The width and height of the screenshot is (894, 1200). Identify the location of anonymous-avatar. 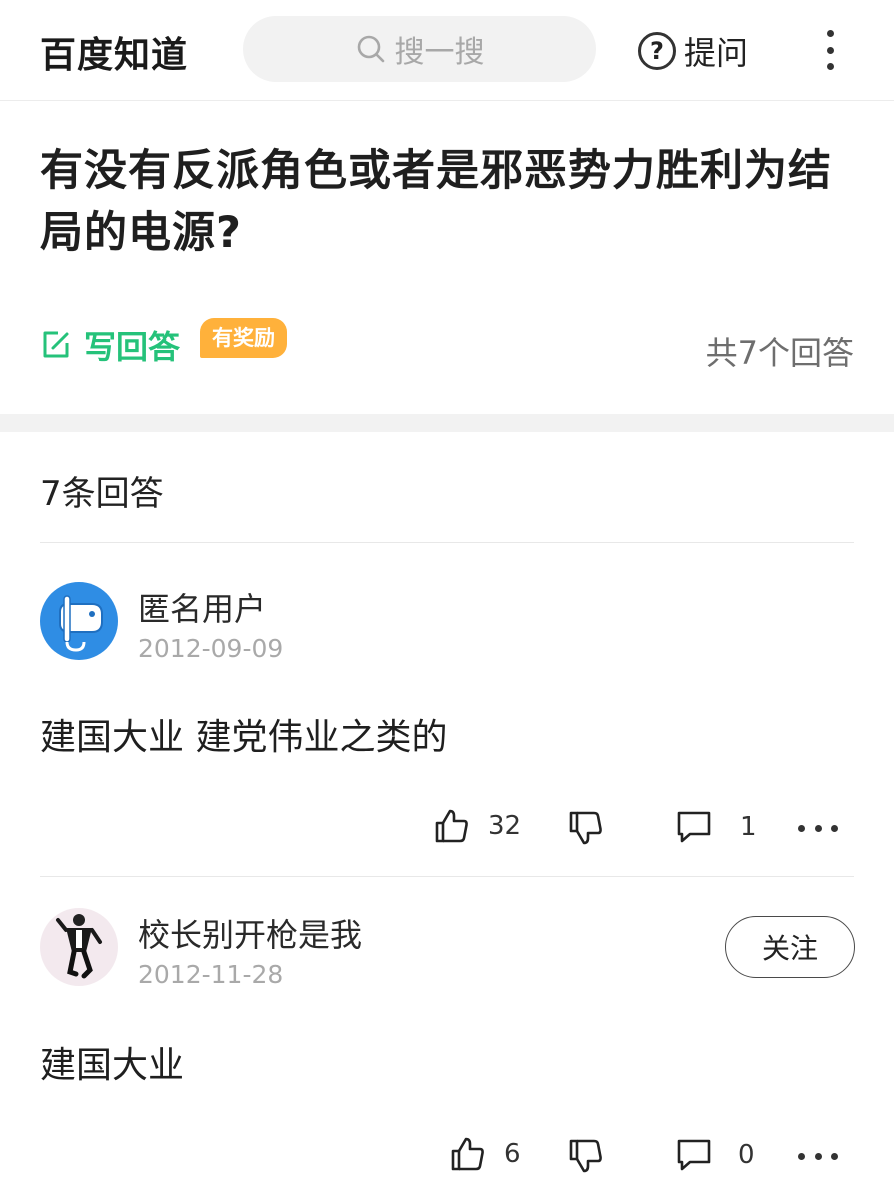
(79, 621).